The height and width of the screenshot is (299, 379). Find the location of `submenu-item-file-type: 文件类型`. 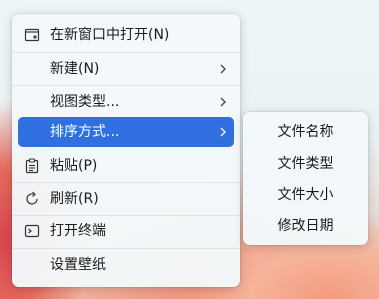

submenu-item-file-type: 文件类型 is located at coordinates (305, 164).